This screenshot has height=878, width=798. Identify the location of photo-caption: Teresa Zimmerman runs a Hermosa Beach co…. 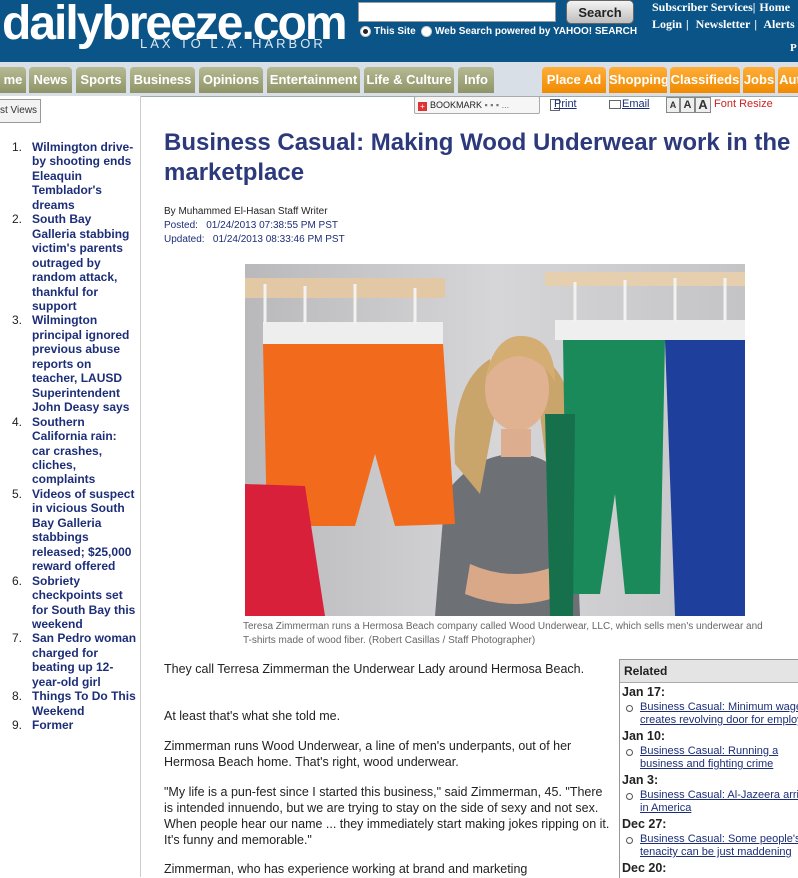
(503, 633).